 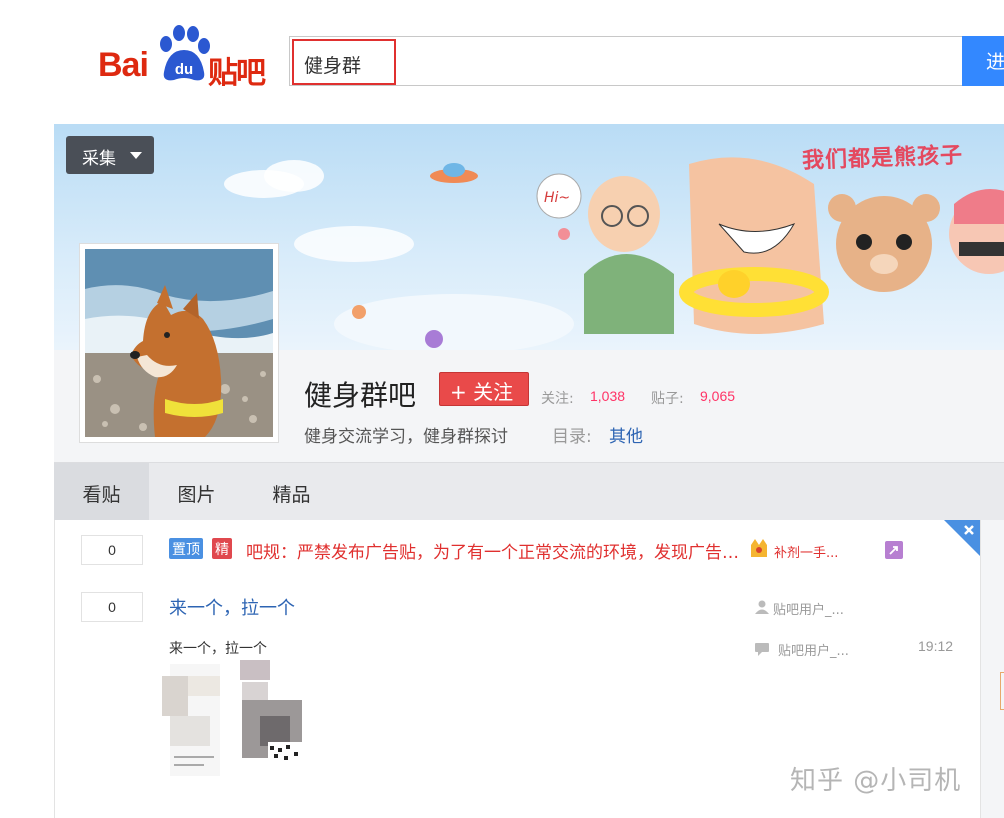 I want to click on followers-label: 关注:, so click(x=557, y=399).